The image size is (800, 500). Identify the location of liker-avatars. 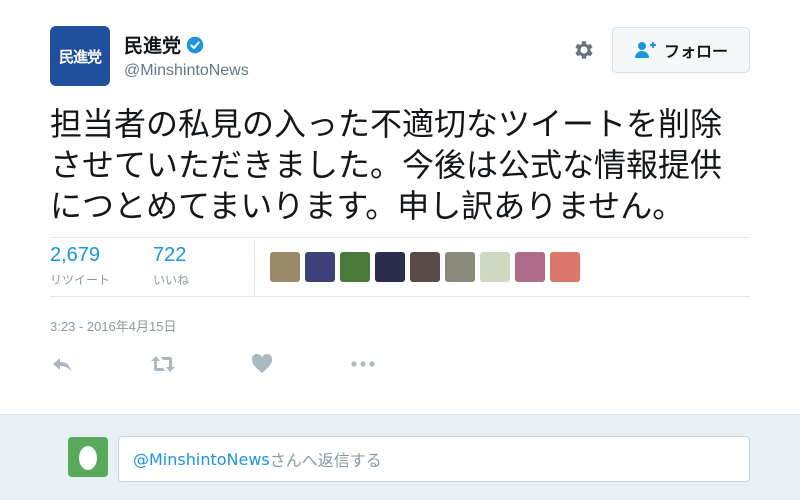
(427, 267).